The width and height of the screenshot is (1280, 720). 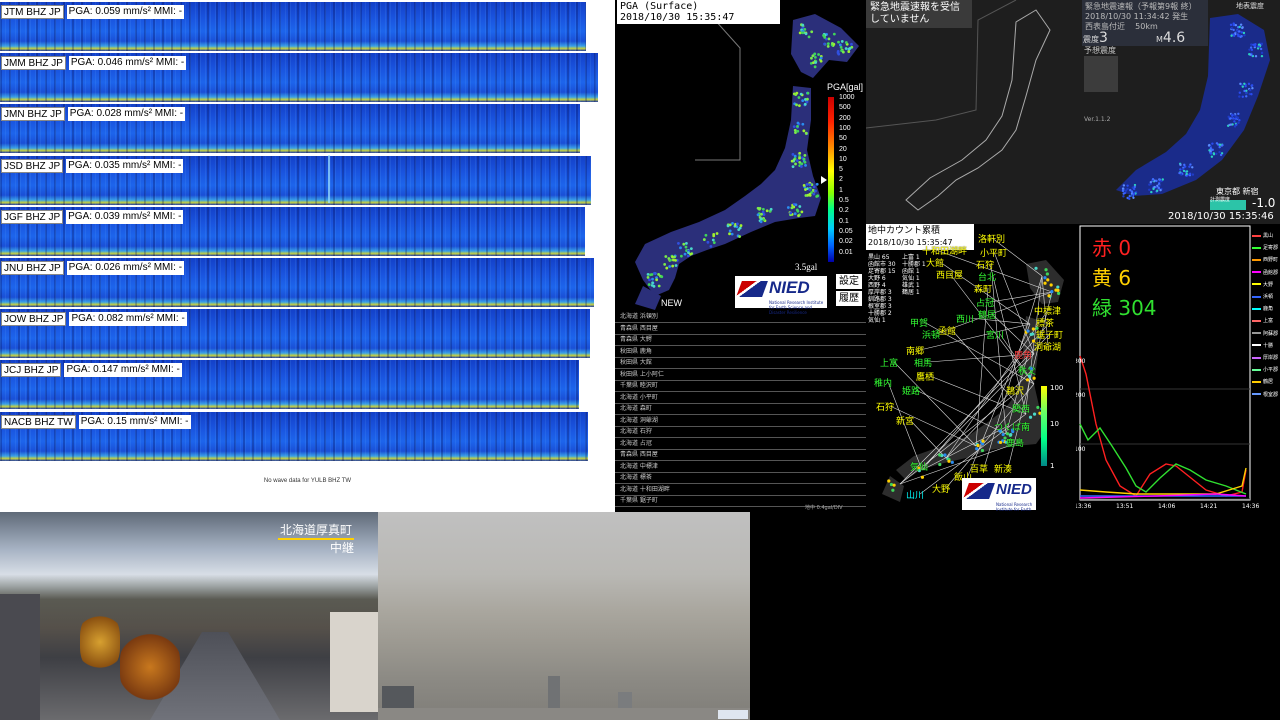 What do you see at coordinates (883, 384) in the screenshot?
I see `underground-place-label: 稚内` at bounding box center [883, 384].